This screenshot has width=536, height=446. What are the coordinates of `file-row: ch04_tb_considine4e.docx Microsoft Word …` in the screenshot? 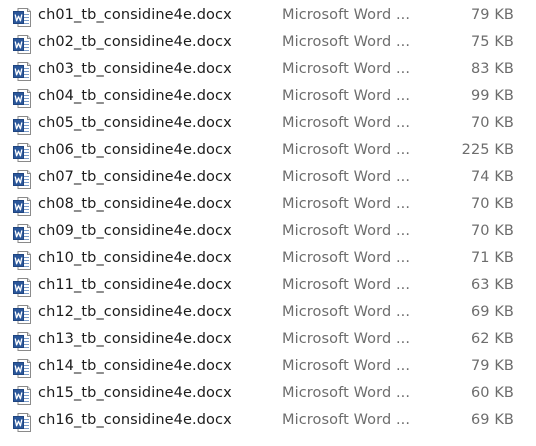 It's located at (268, 98).